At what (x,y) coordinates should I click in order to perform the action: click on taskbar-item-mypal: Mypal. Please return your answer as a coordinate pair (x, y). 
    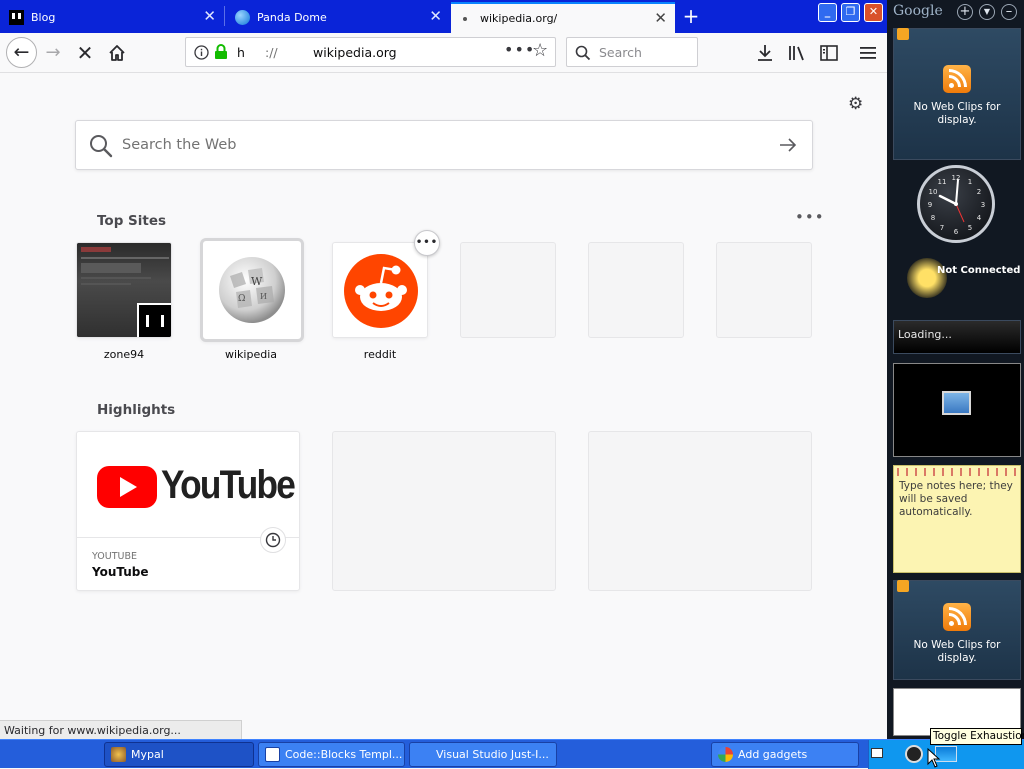
    Looking at the image, I should click on (179, 754).